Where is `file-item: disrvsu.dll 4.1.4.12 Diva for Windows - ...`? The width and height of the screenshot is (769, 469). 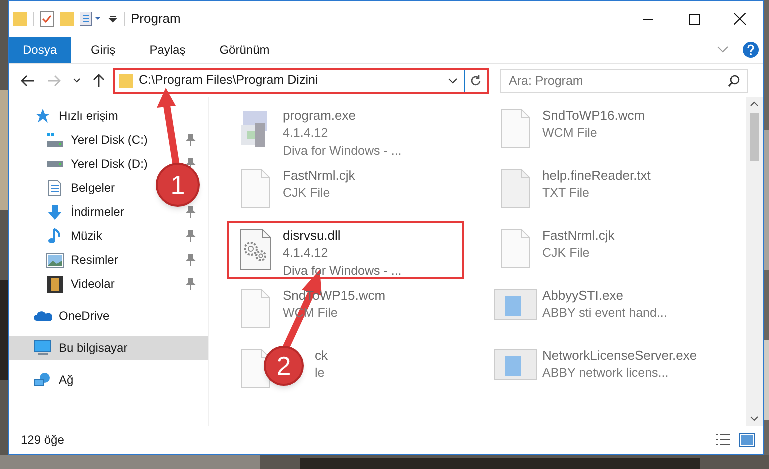 file-item: disrvsu.dll 4.1.4.12 Diva for Windows - ... is located at coordinates (345, 250).